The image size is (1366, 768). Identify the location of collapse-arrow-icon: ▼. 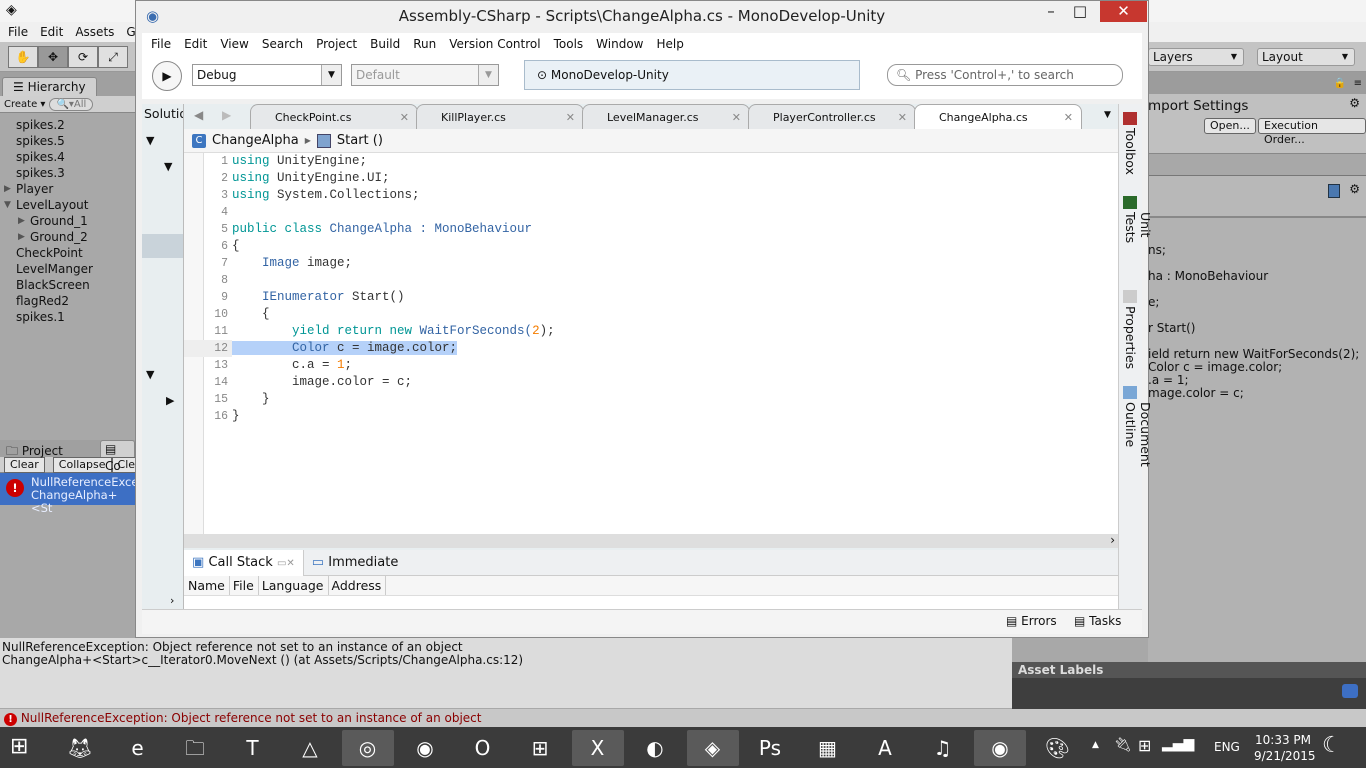
(7, 205).